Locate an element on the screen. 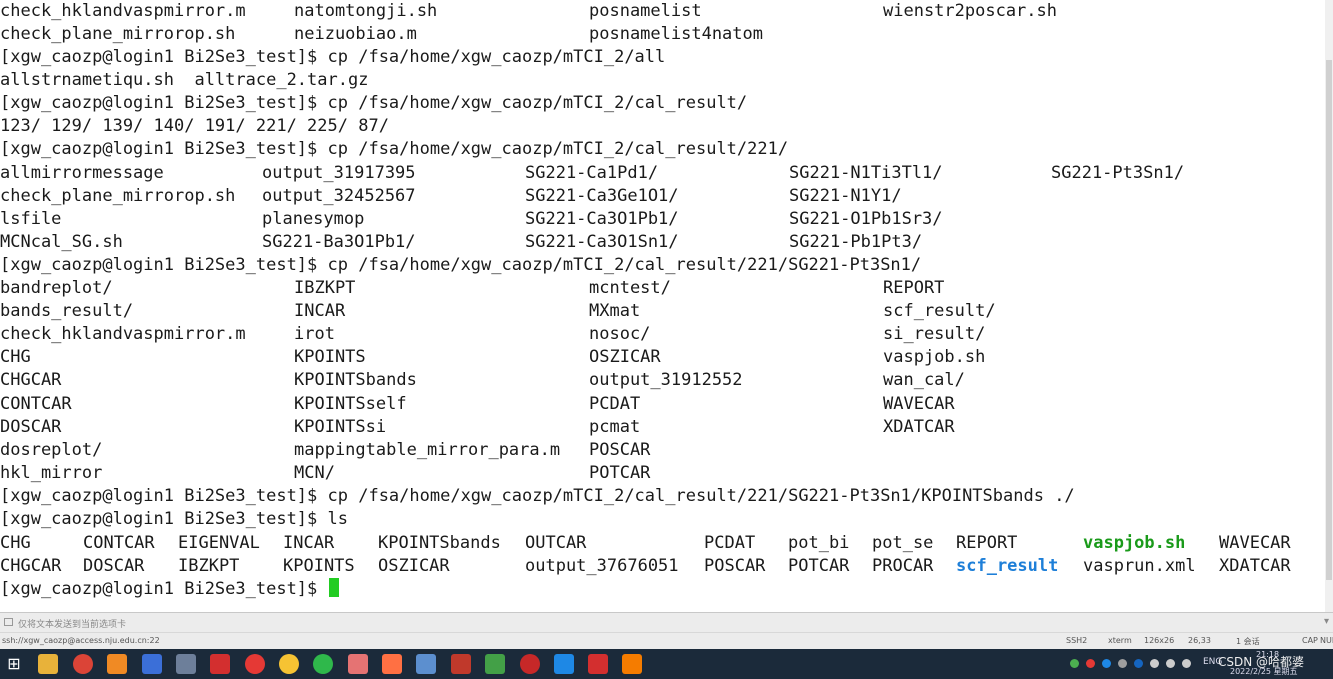 This screenshot has height=679, width=1333. dropdown-icon: ▾ is located at coordinates (1326, 621).